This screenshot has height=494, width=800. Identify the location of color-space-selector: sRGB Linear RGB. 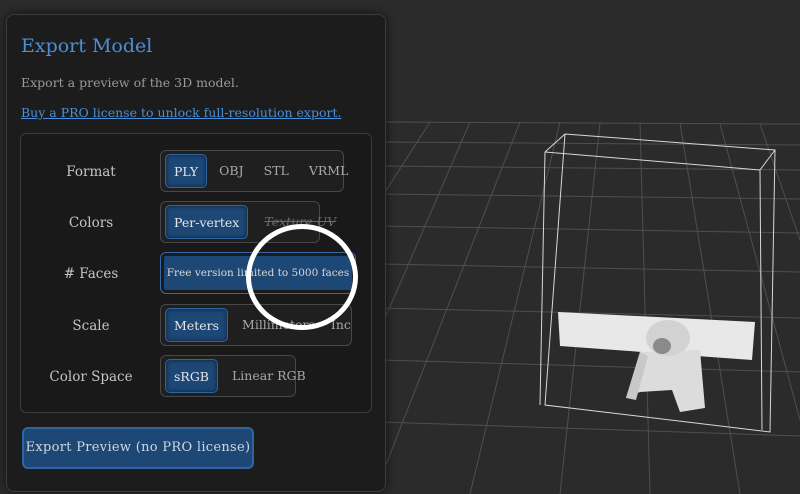
(233, 376).